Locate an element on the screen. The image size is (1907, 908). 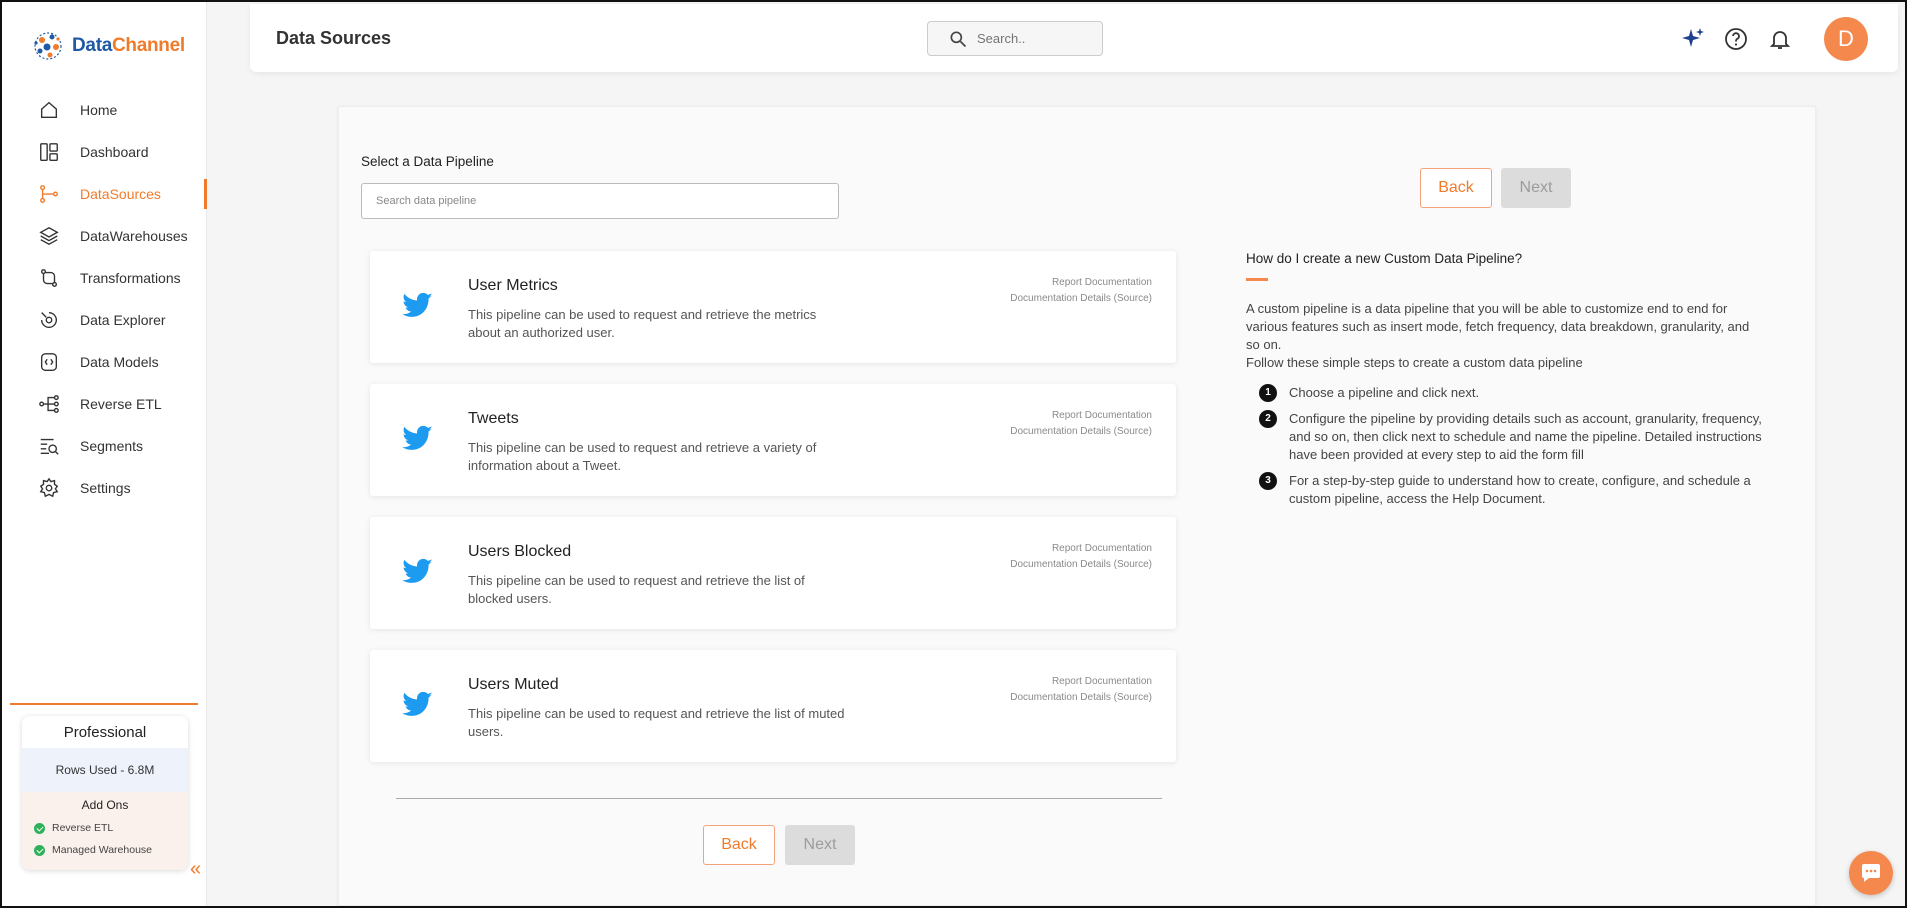
help-accent-bar is located at coordinates (1257, 279).